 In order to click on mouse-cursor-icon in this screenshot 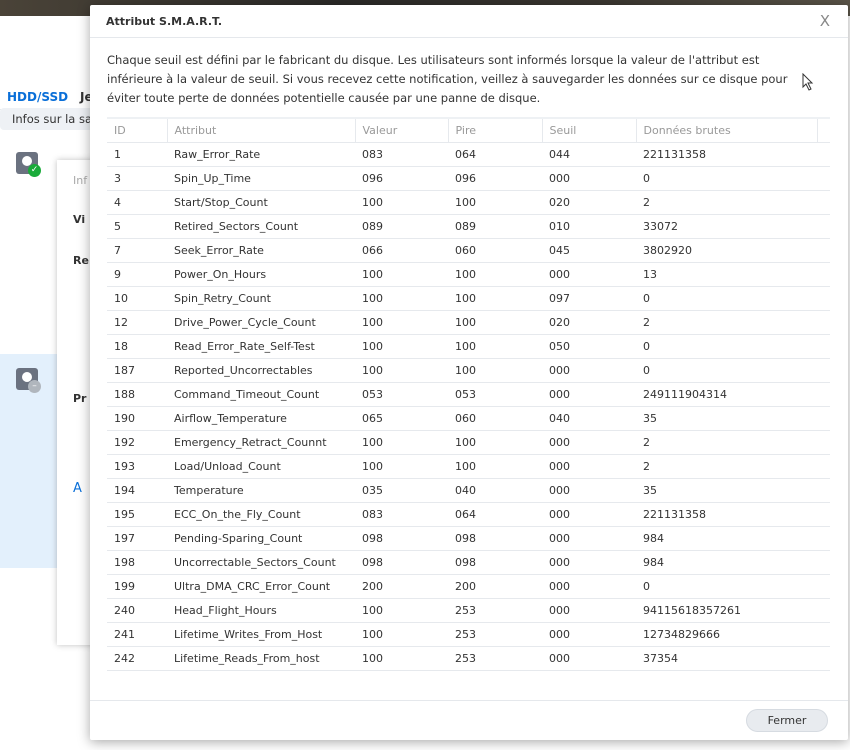, I will do `click(808, 82)`.